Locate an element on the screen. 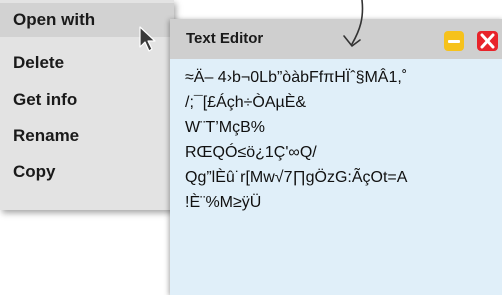 This screenshot has height=295, width=502. minimize-button is located at coordinates (454, 41).